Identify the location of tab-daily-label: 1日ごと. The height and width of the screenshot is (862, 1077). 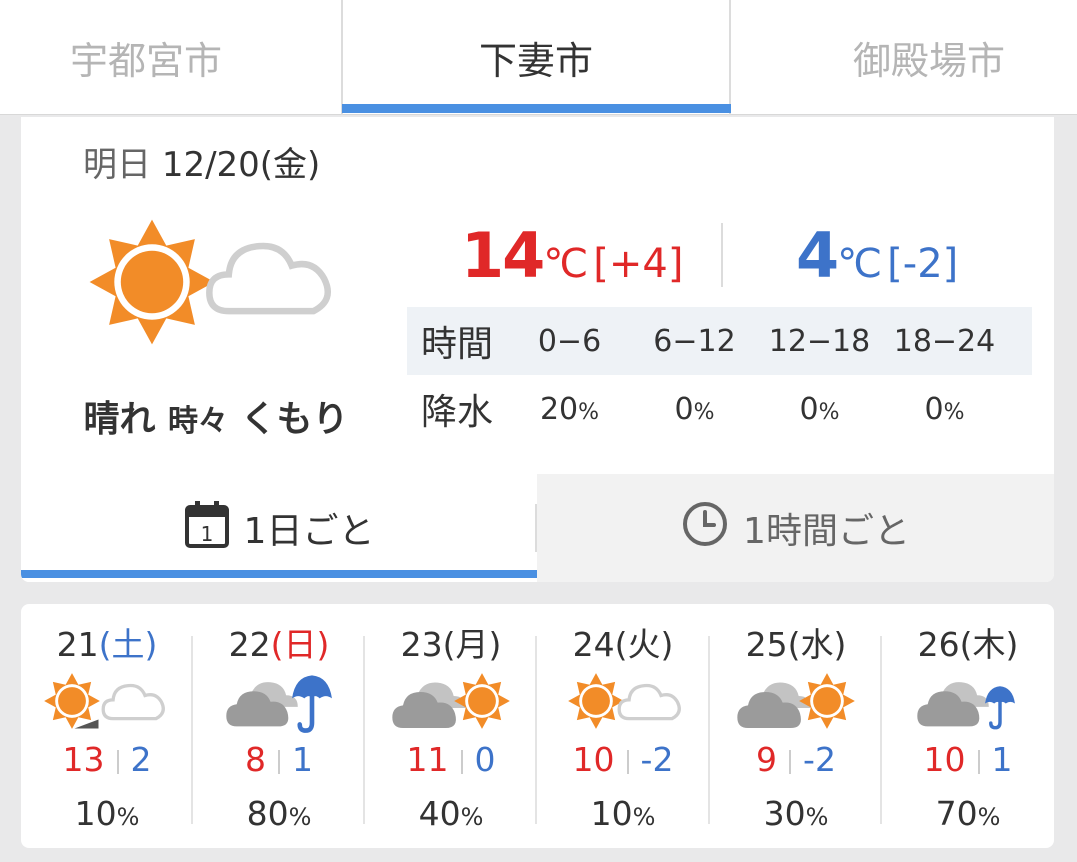
(309, 531).